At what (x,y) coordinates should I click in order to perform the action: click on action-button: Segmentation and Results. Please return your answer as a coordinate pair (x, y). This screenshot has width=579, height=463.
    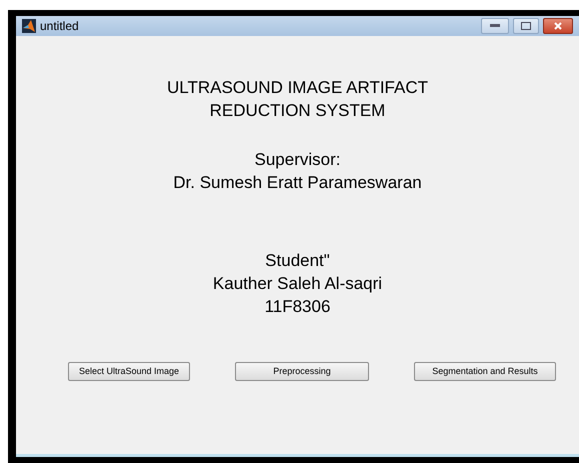
    Looking at the image, I should click on (485, 371).